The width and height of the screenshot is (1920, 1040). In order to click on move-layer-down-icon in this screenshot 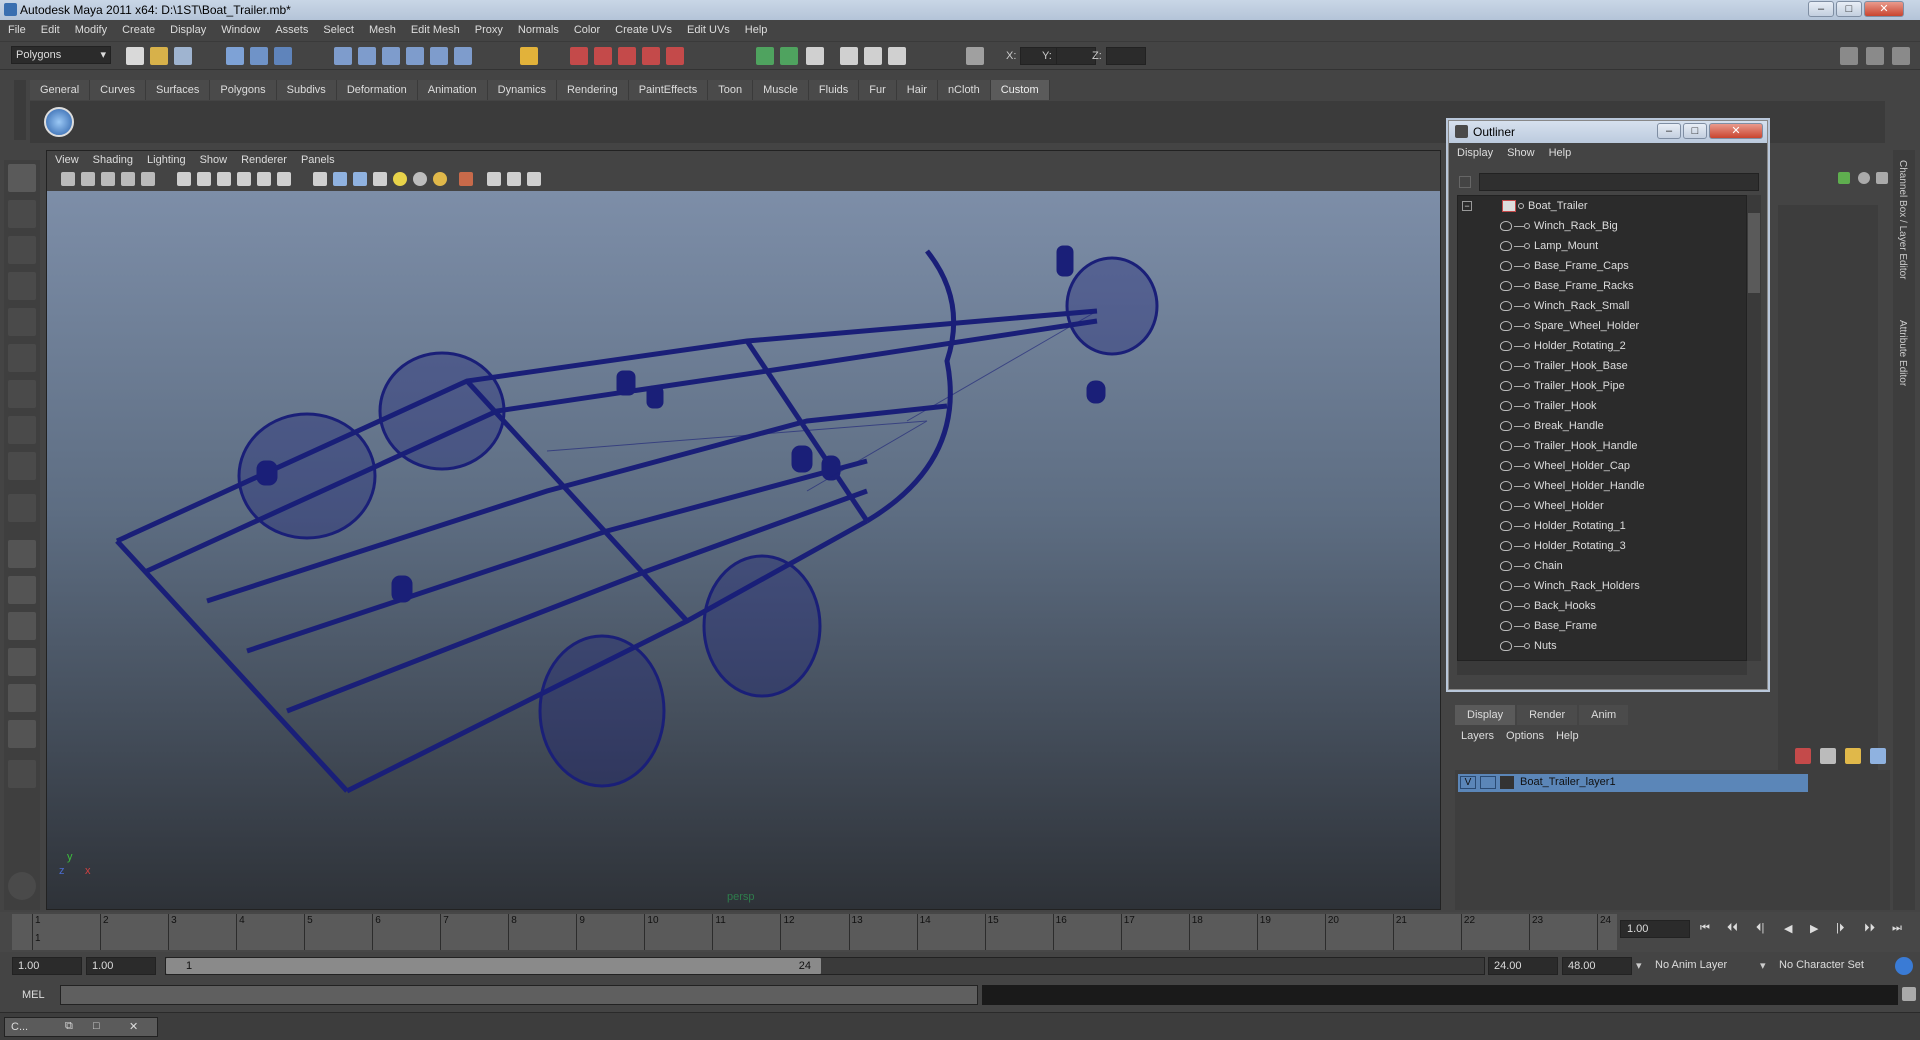, I will do `click(1878, 756)`.